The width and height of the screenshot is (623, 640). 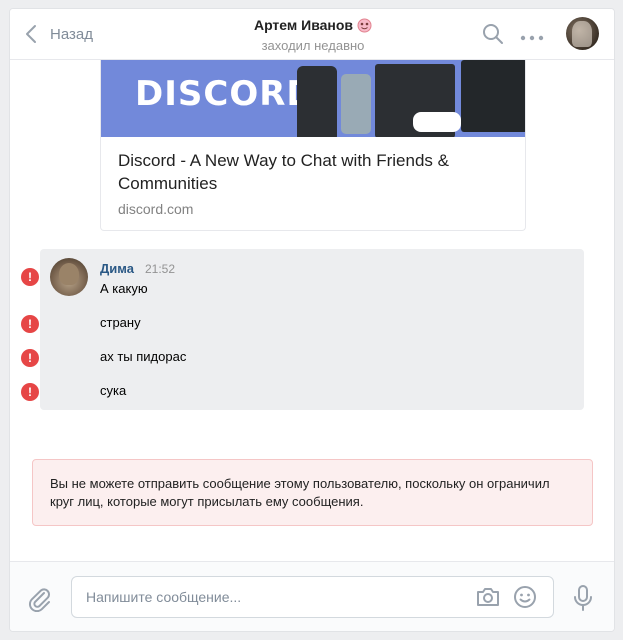 What do you see at coordinates (525, 599) in the screenshot?
I see `emoji-icon` at bounding box center [525, 599].